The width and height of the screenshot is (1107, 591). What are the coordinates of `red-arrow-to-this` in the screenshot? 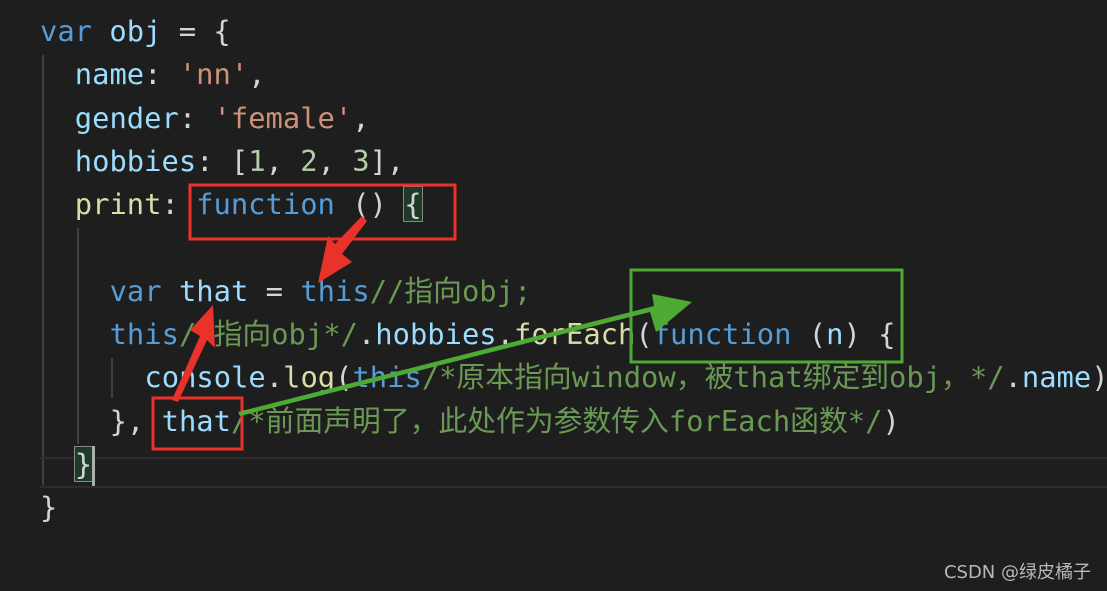 It's located at (342, 249).